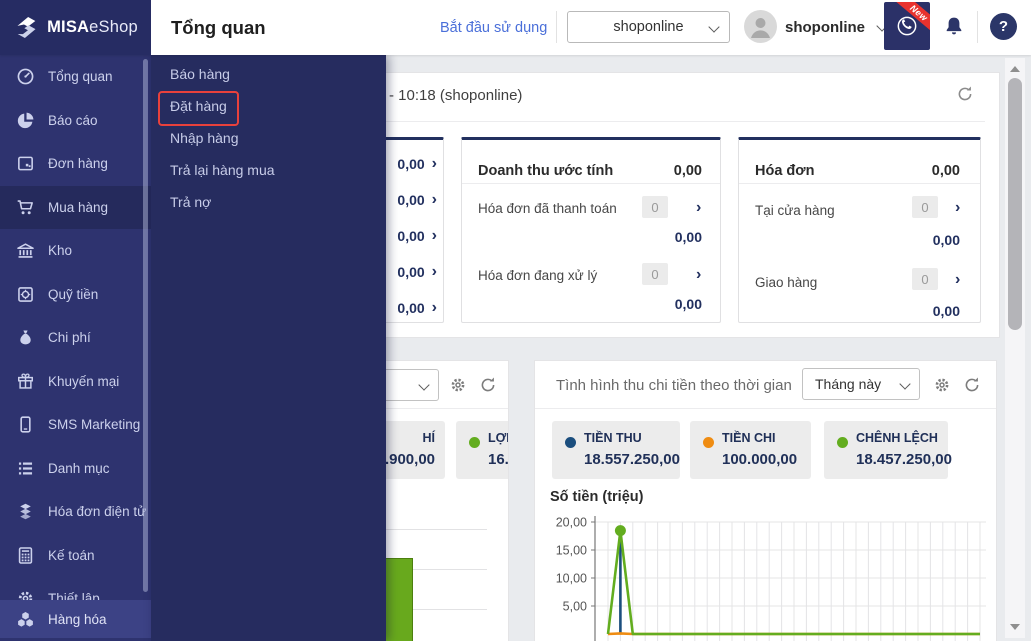  What do you see at coordinates (836, 27) in the screenshot?
I see `user-menu: shoponline` at bounding box center [836, 27].